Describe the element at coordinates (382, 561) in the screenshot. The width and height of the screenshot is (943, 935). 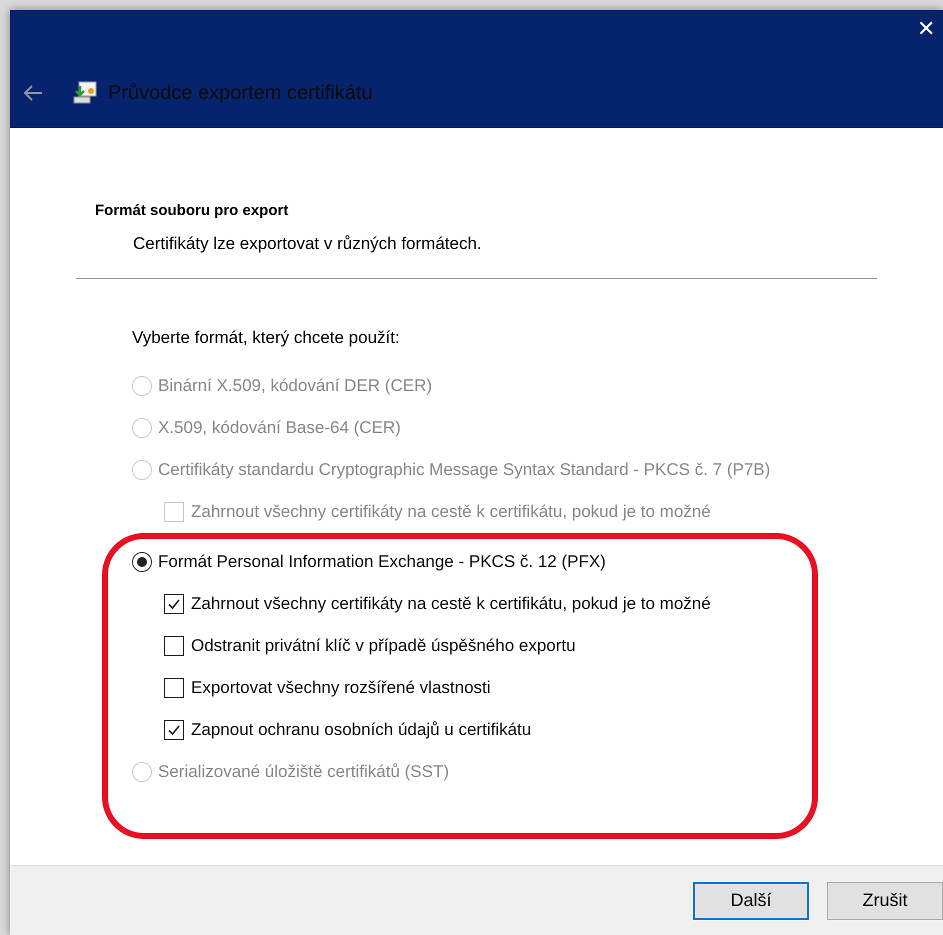
I see `option-label: Formát Personal Information Exchange - PKCS č. 12 (PFX)` at that location.